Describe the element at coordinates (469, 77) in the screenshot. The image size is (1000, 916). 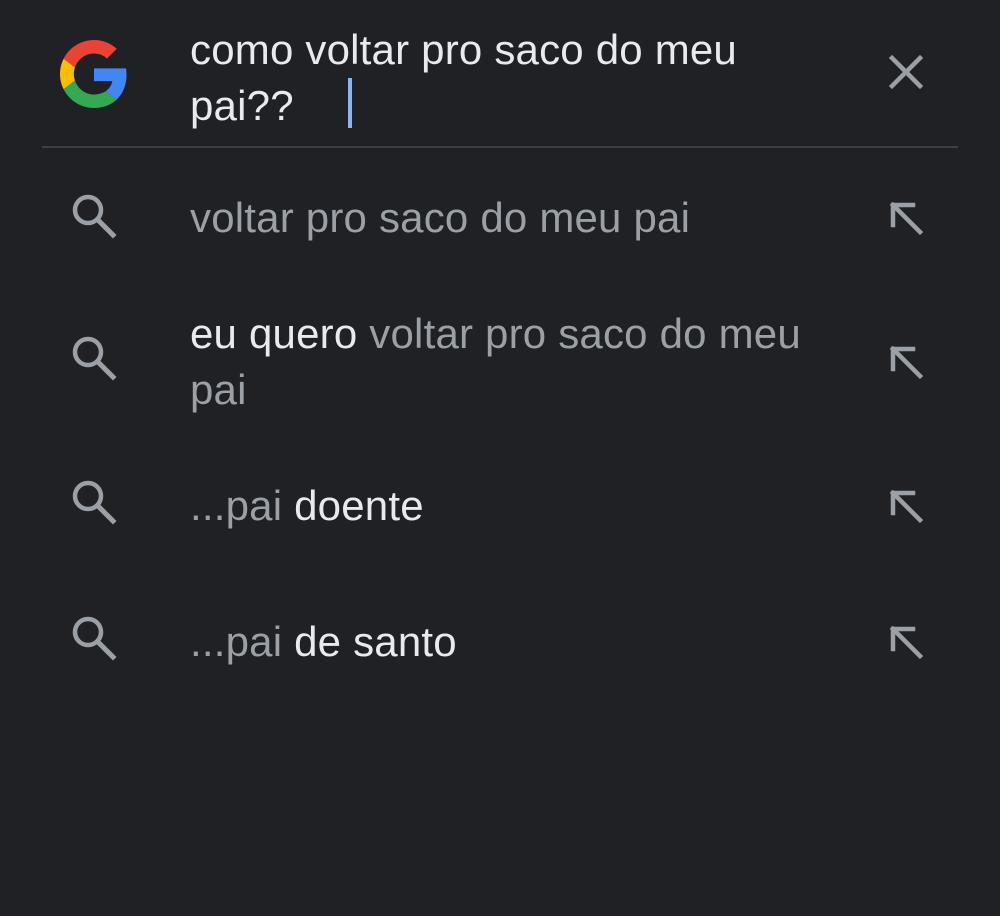
I see `search-query-text: como voltar pro saco do meu pai??` at that location.